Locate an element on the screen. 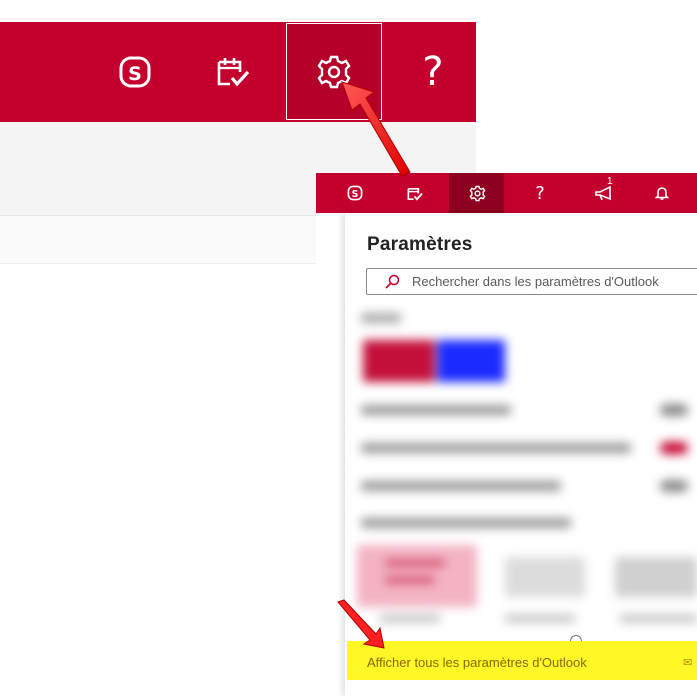  gear-icon is located at coordinates (477, 193).